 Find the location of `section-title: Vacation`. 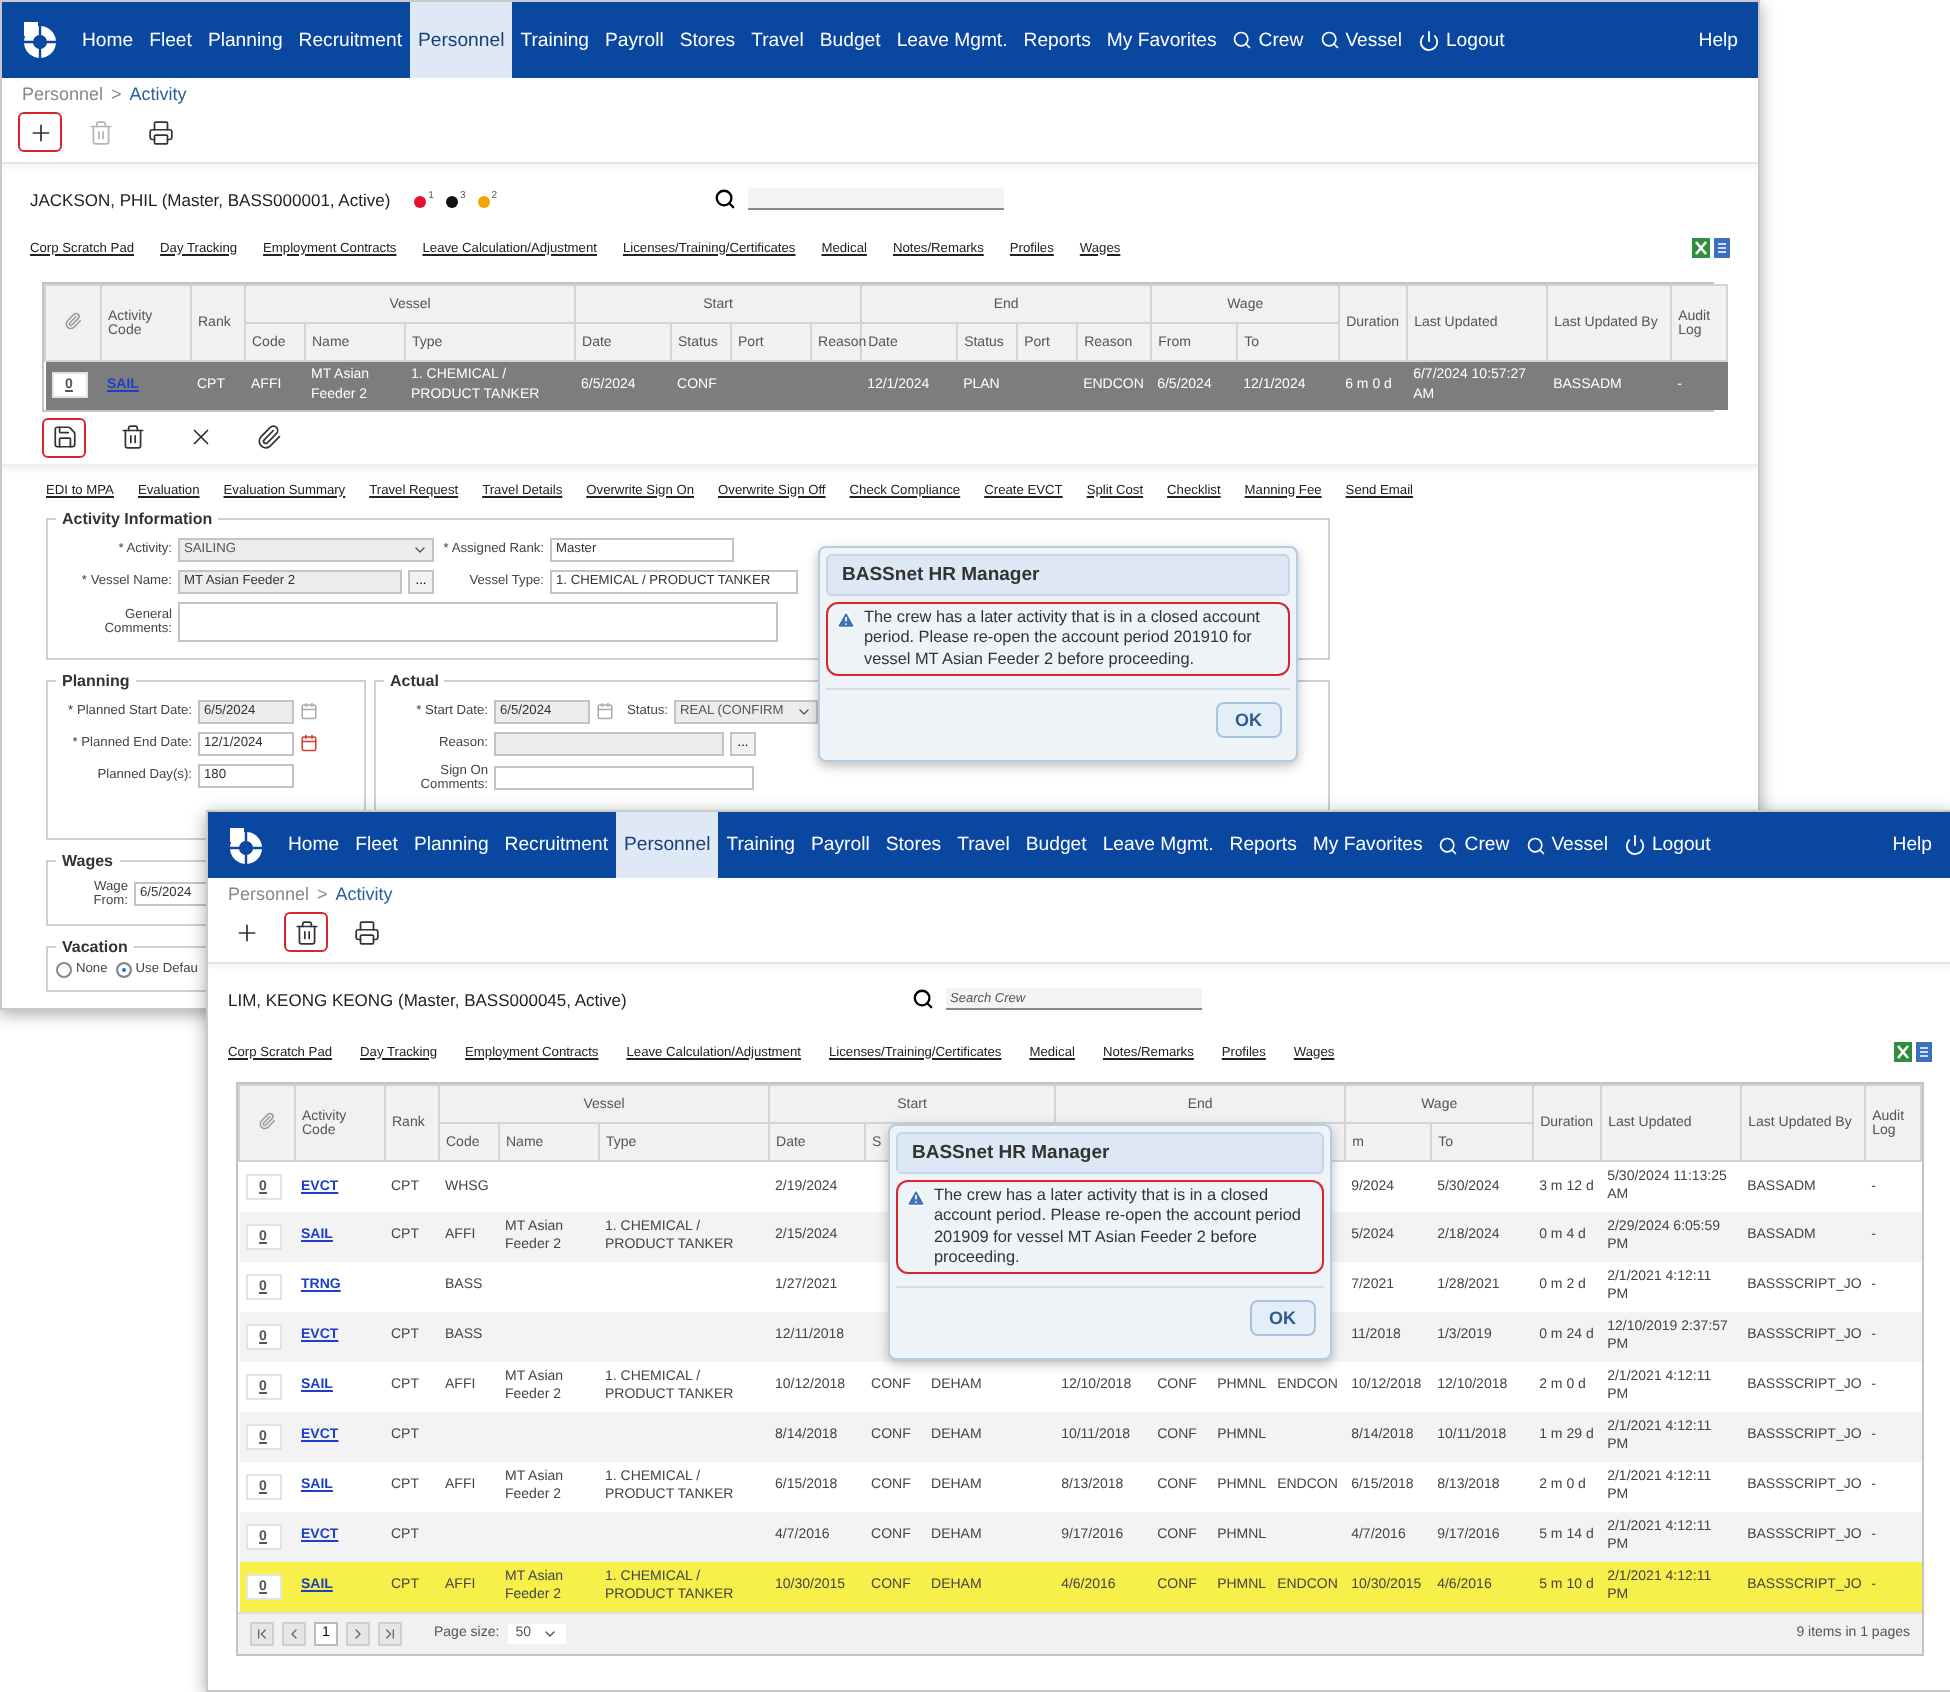

section-title: Vacation is located at coordinates (95, 946).